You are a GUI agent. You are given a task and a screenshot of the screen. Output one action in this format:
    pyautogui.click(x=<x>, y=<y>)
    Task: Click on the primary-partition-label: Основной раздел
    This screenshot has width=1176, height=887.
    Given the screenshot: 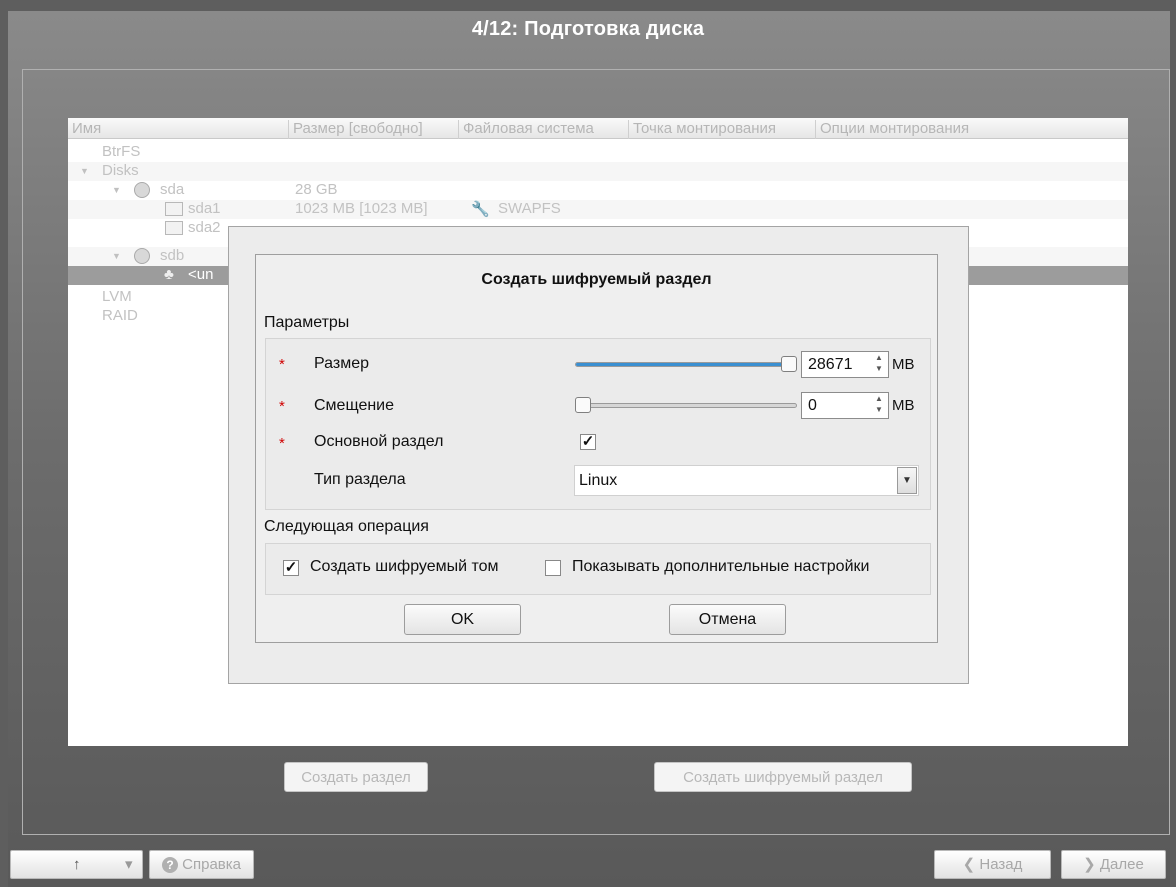 What is the action you would take?
    pyautogui.click(x=379, y=441)
    